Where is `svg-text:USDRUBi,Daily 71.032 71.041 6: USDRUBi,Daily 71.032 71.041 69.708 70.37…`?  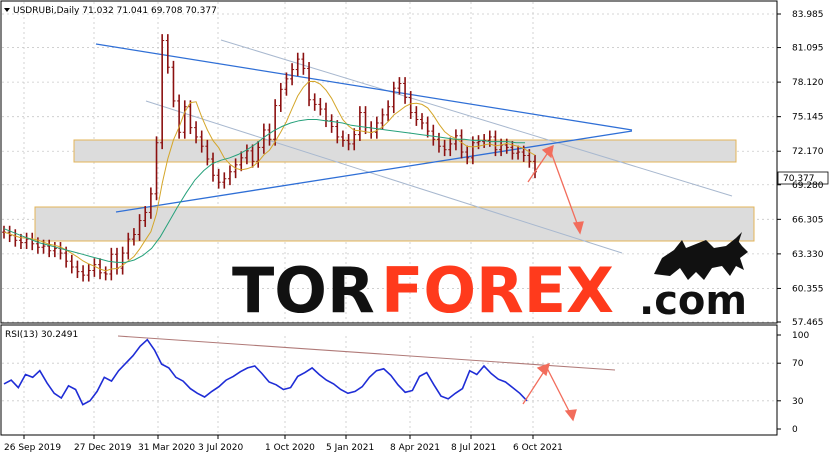 svg-text:USDRUBi,Daily 71.032 71.041 6: USDRUBi,Daily 71.032 71.041 69.708 70.37… is located at coordinates (115, 11).